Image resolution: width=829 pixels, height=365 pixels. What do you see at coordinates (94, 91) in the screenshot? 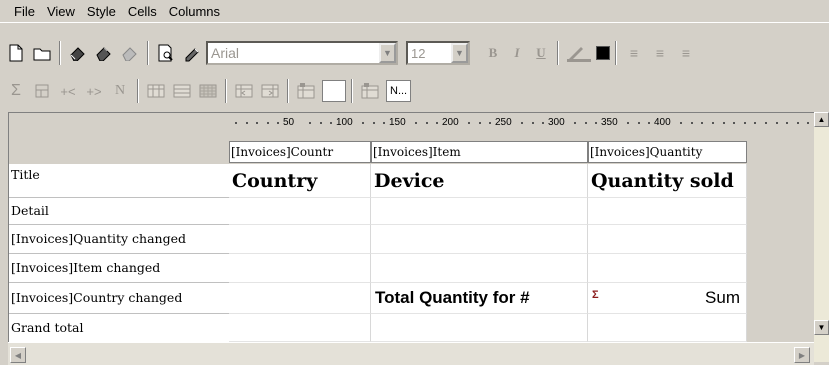
I see `insert-after-icon: +>` at bounding box center [94, 91].